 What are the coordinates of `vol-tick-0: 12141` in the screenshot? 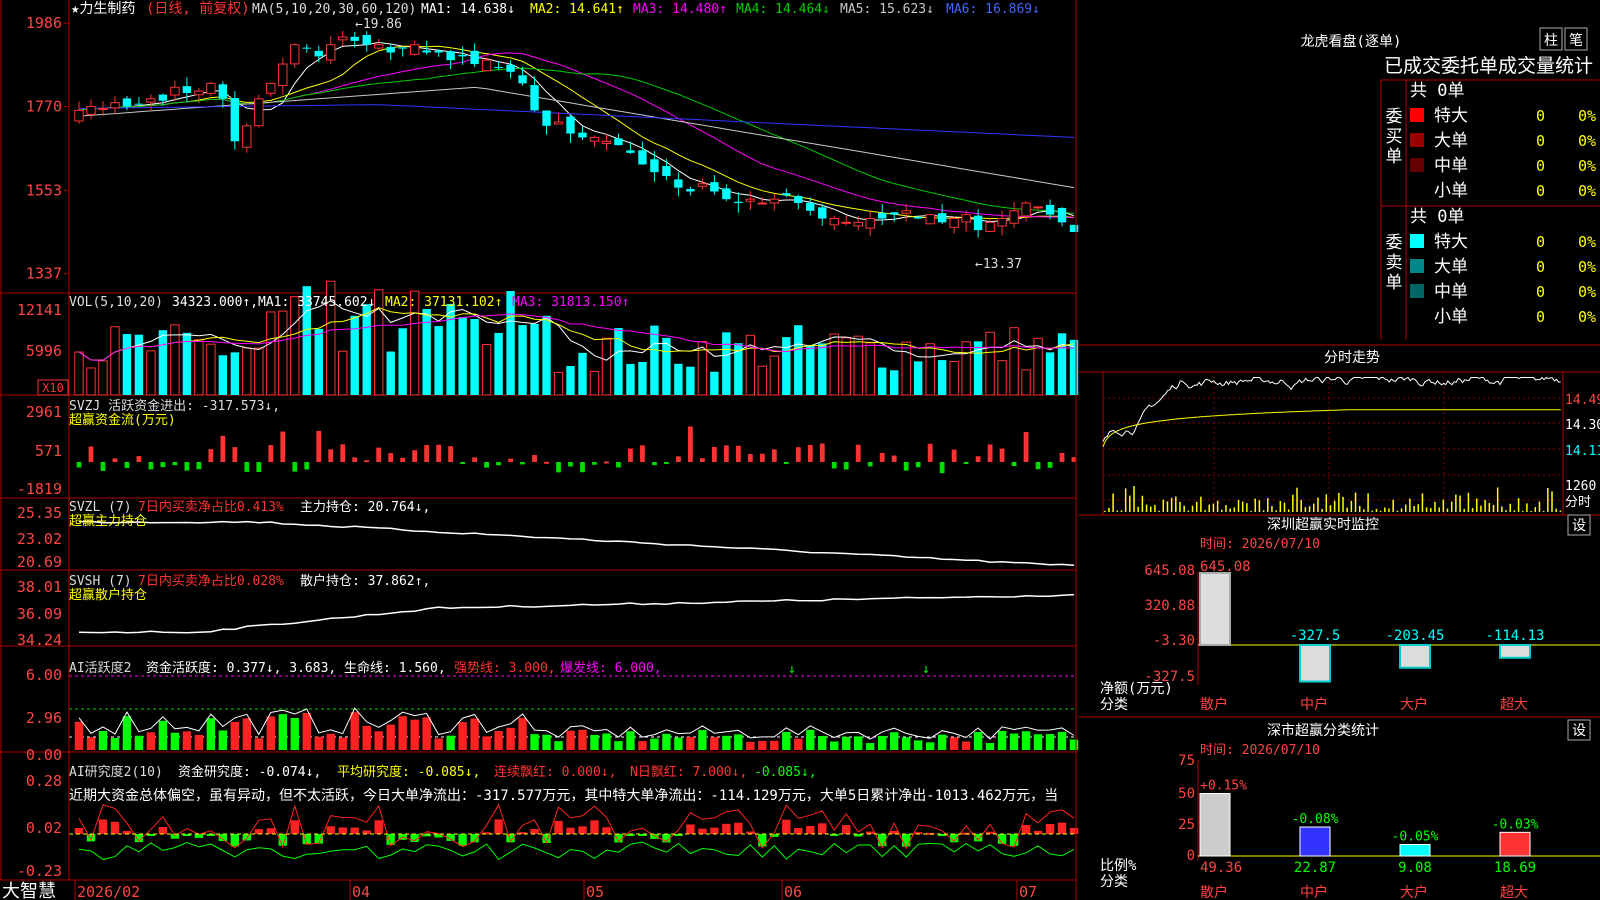 It's located at (39, 310).